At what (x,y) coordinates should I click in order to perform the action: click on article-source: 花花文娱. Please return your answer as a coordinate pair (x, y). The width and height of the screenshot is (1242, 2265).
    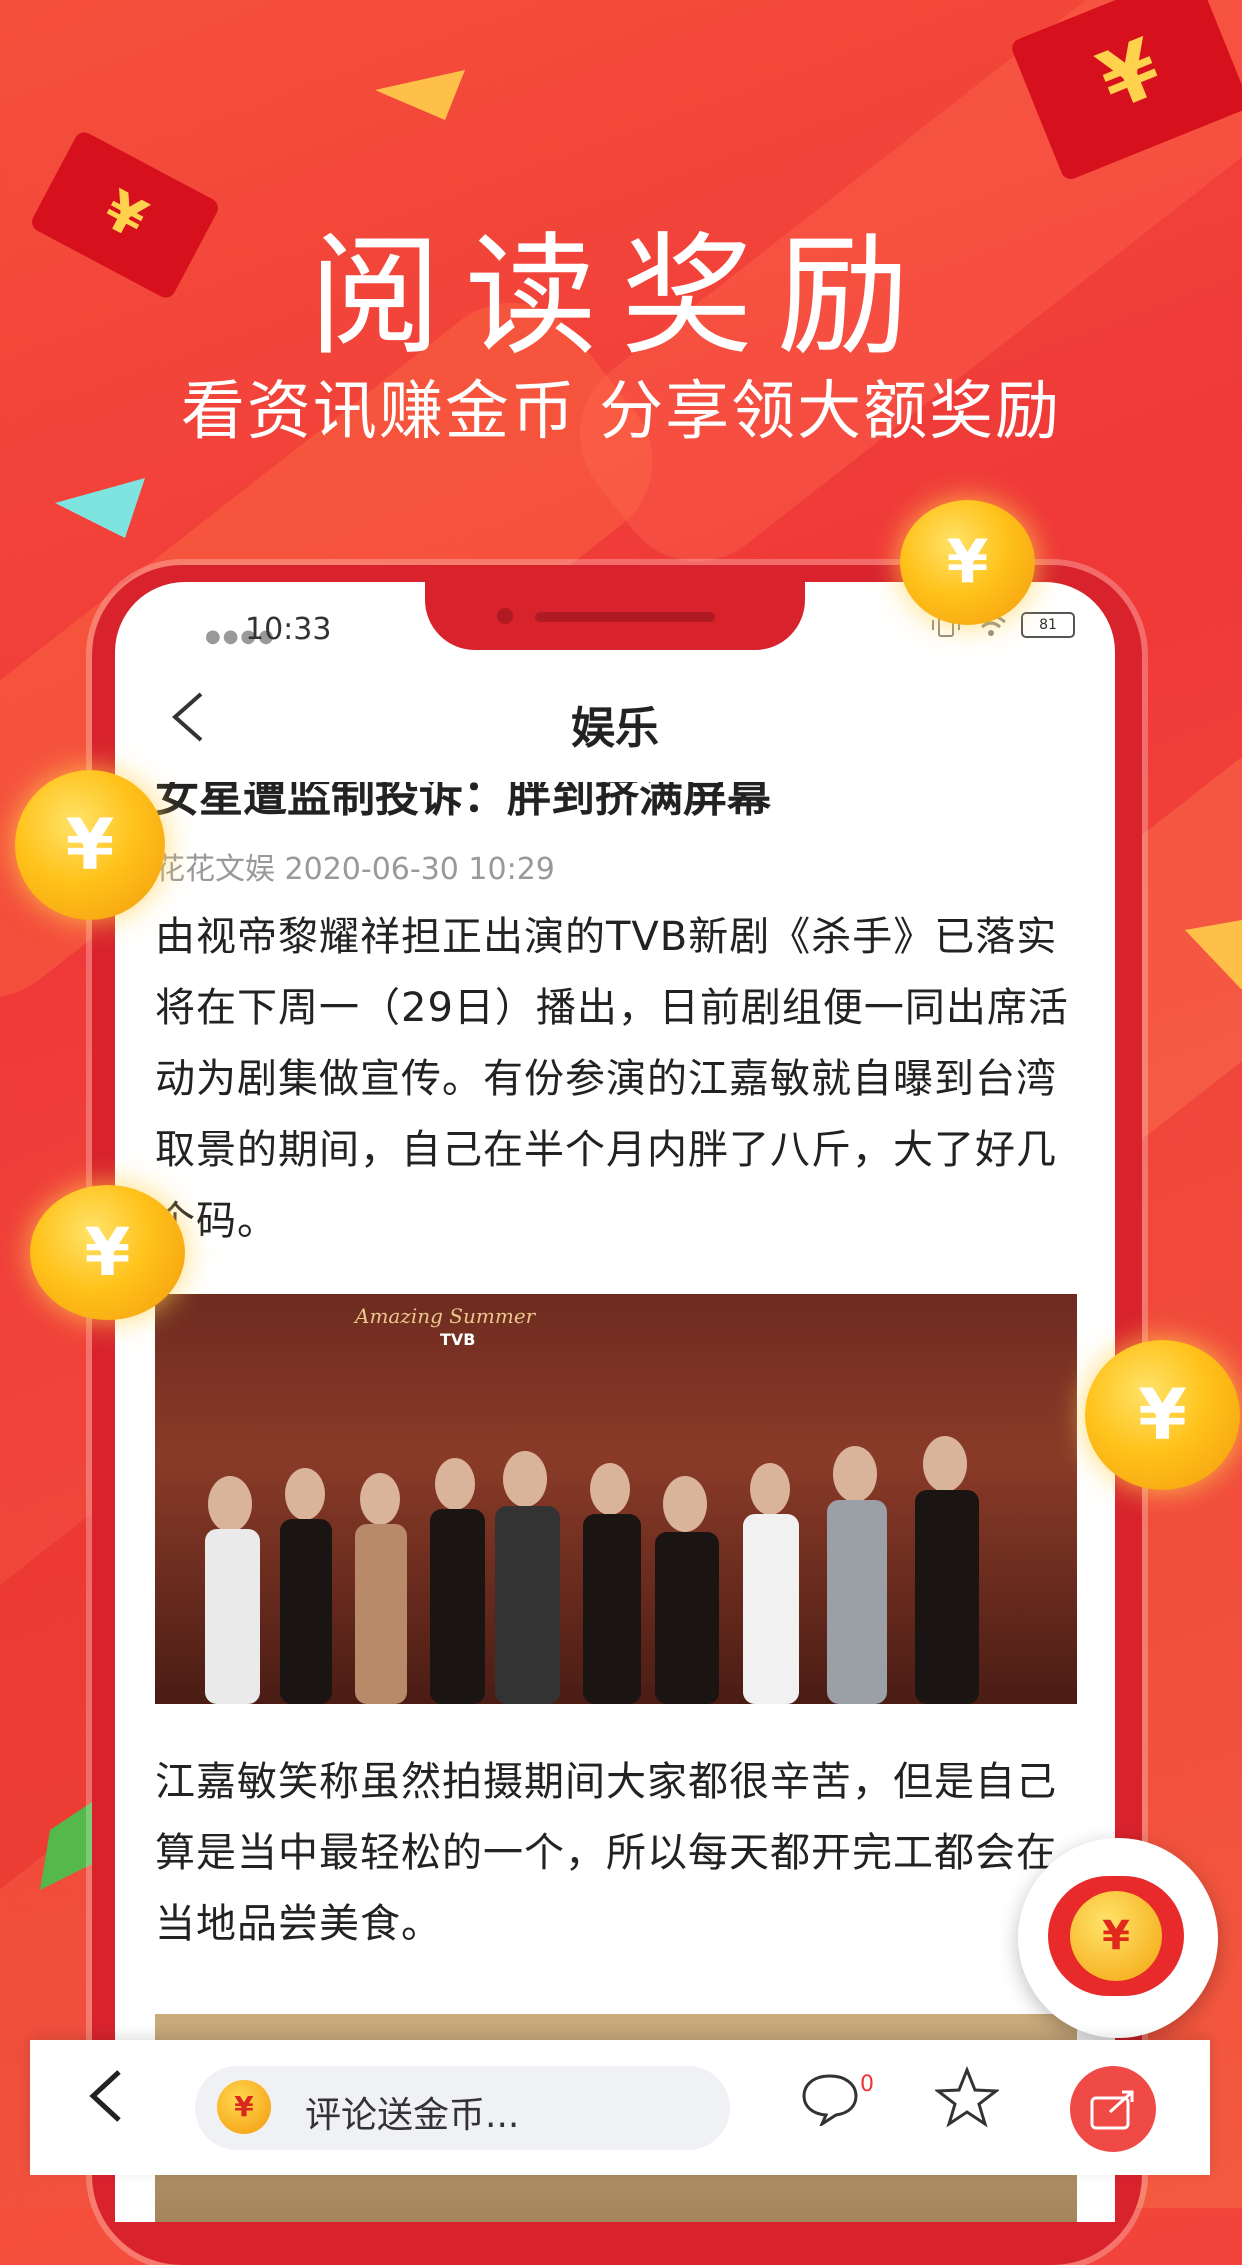
    Looking at the image, I should click on (215, 869).